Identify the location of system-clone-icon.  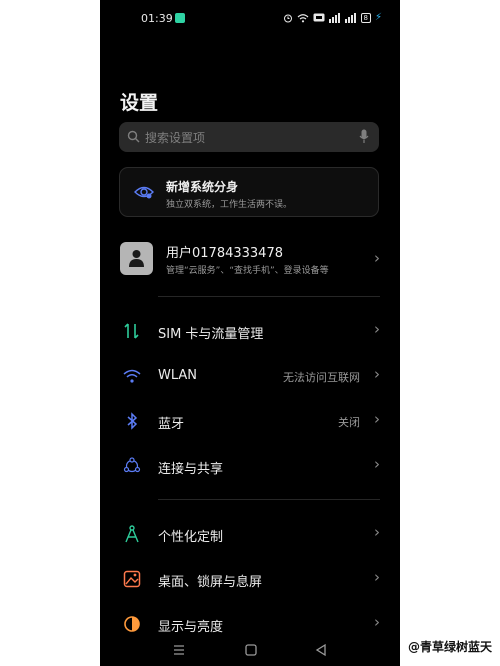
(144, 194).